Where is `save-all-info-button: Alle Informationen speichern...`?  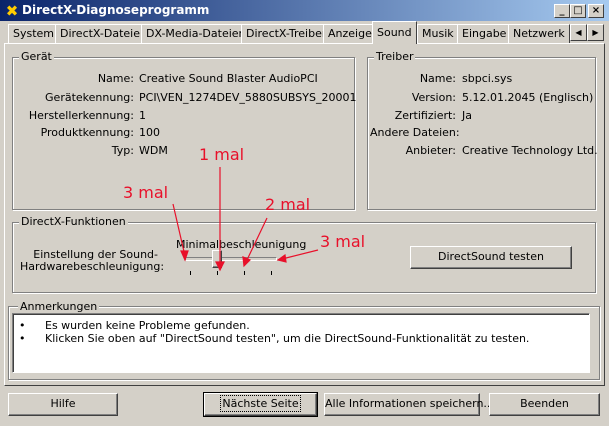
save-all-info-button: Alle Informationen speichern... is located at coordinates (409, 404).